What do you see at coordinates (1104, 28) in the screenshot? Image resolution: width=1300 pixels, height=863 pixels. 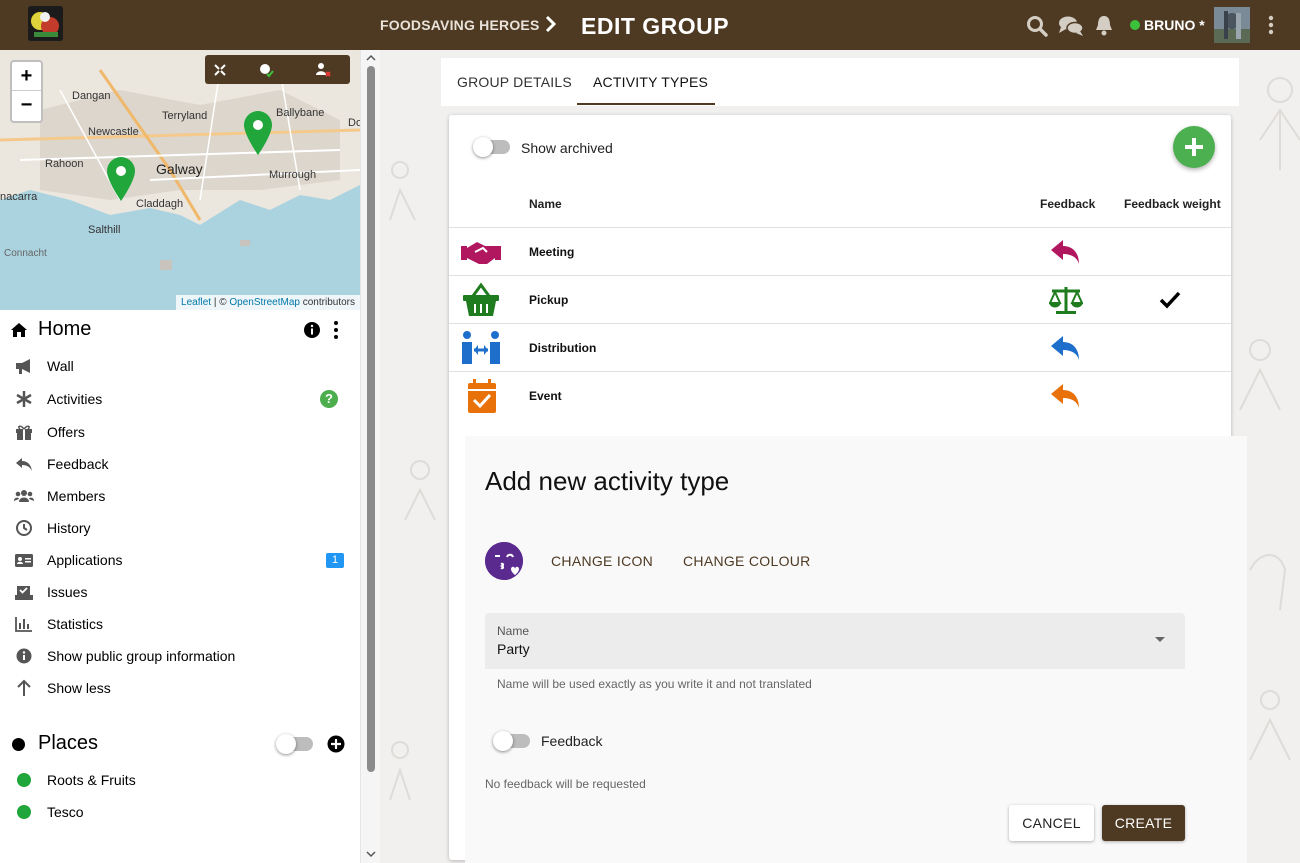 I see `bell-icon` at bounding box center [1104, 28].